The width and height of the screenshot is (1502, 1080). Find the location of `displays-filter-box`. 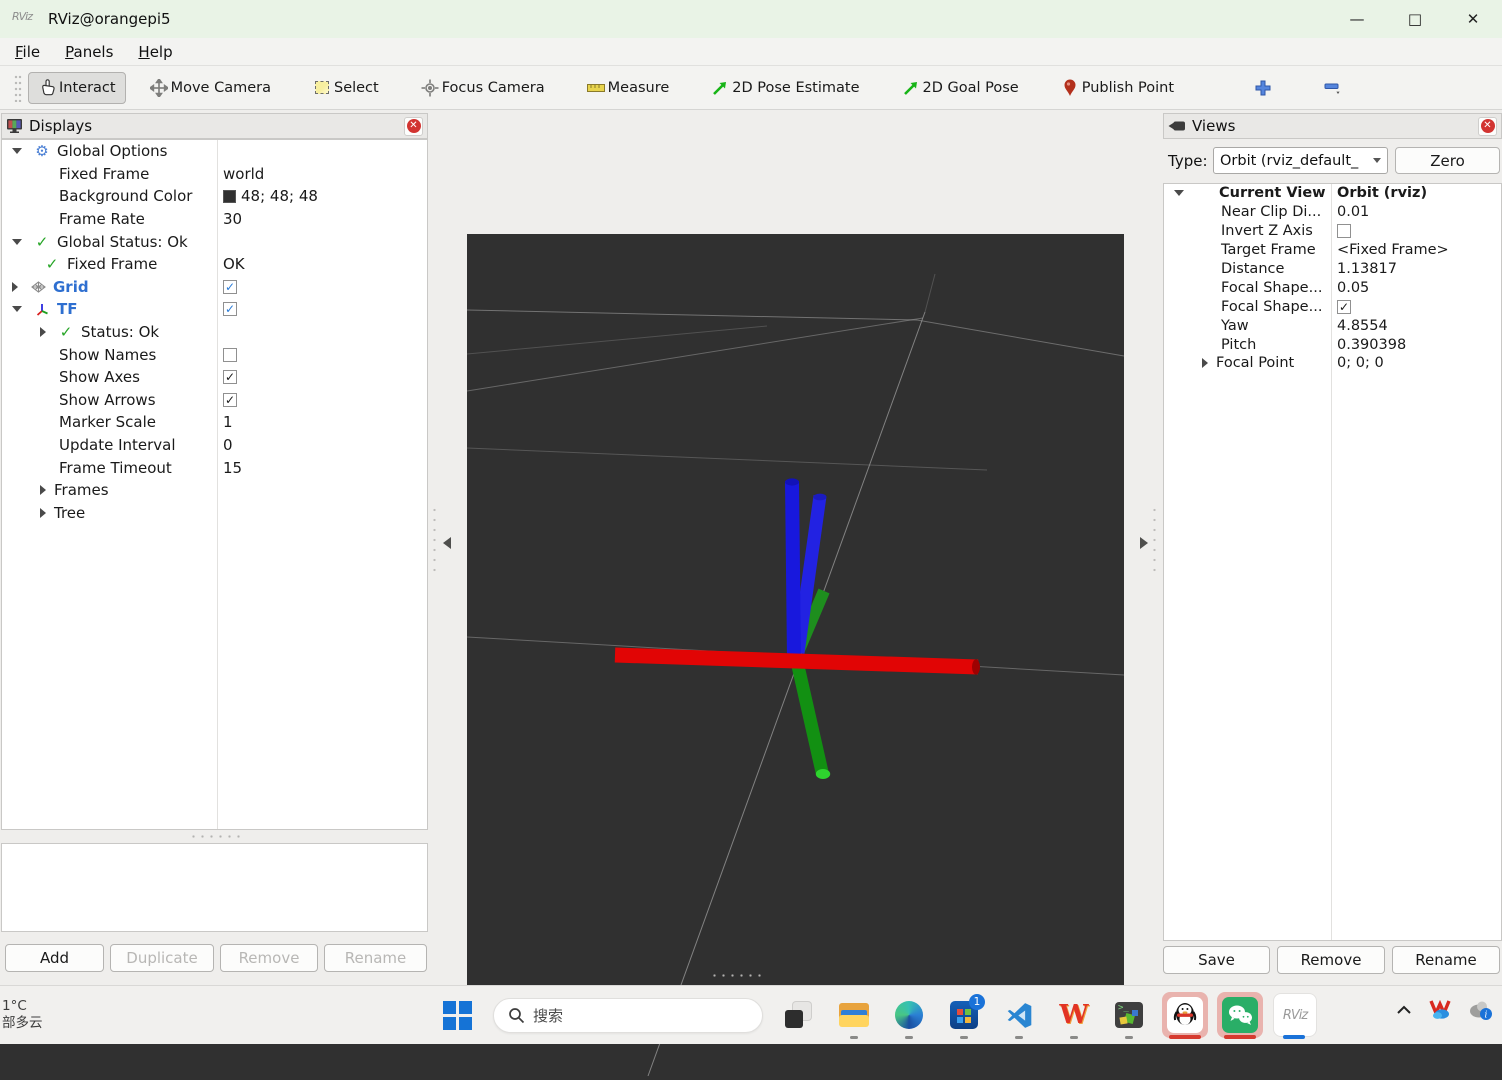

displays-filter-box is located at coordinates (214, 887).